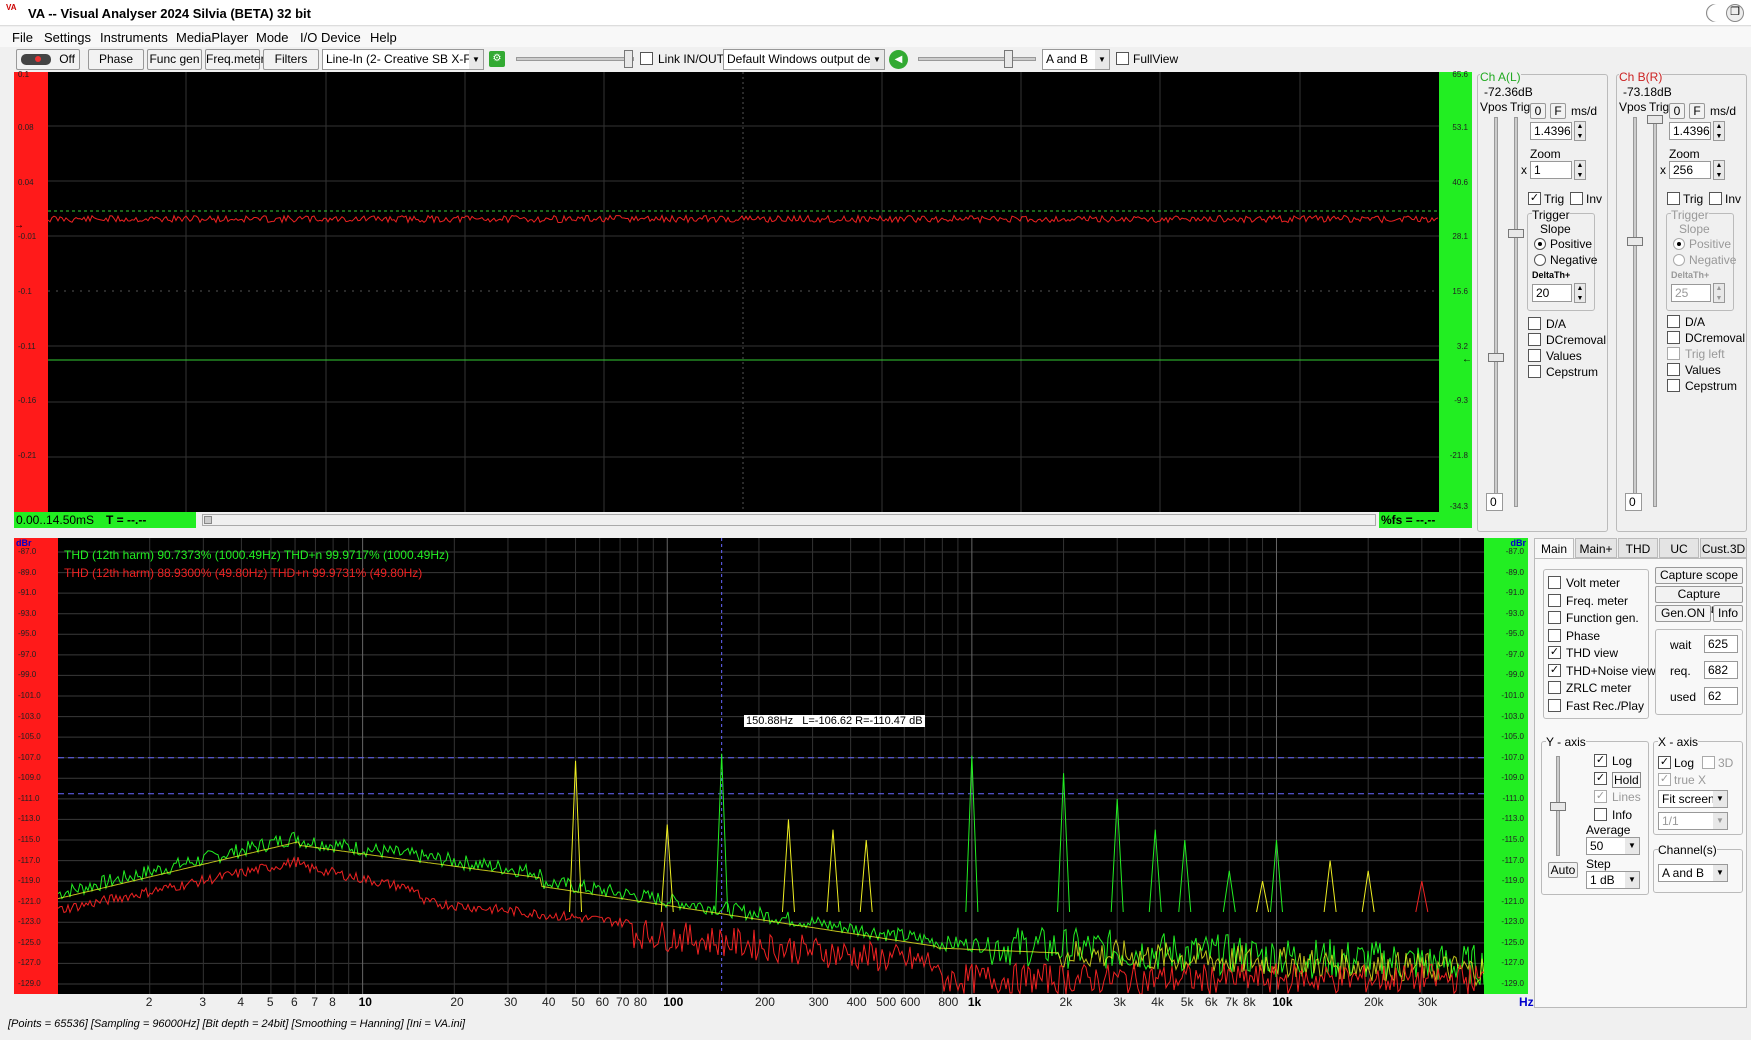 This screenshot has height=1040, width=1751. I want to click on func-gen-button: Func gen, so click(174, 59).